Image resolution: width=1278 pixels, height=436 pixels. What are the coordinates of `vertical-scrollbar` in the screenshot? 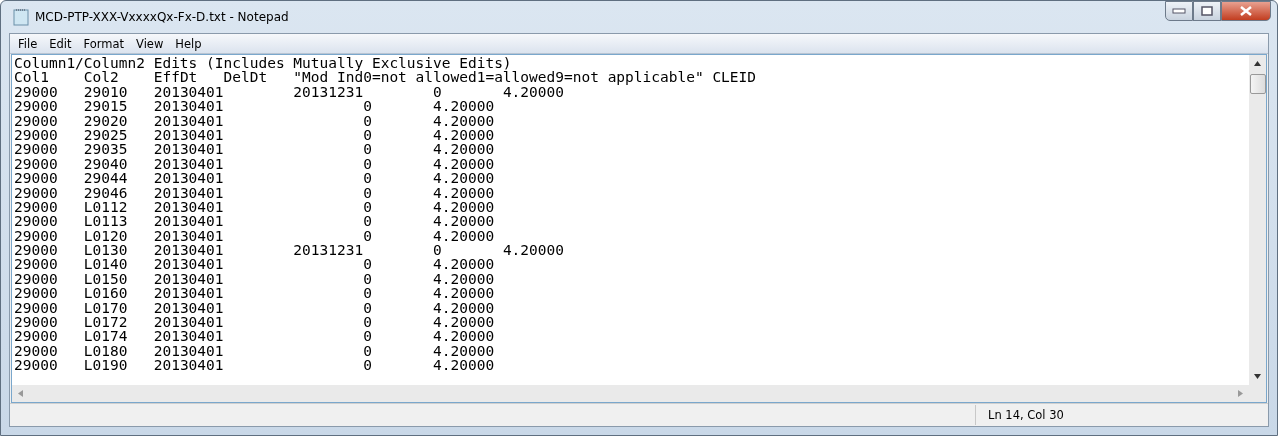 It's located at (1257, 220).